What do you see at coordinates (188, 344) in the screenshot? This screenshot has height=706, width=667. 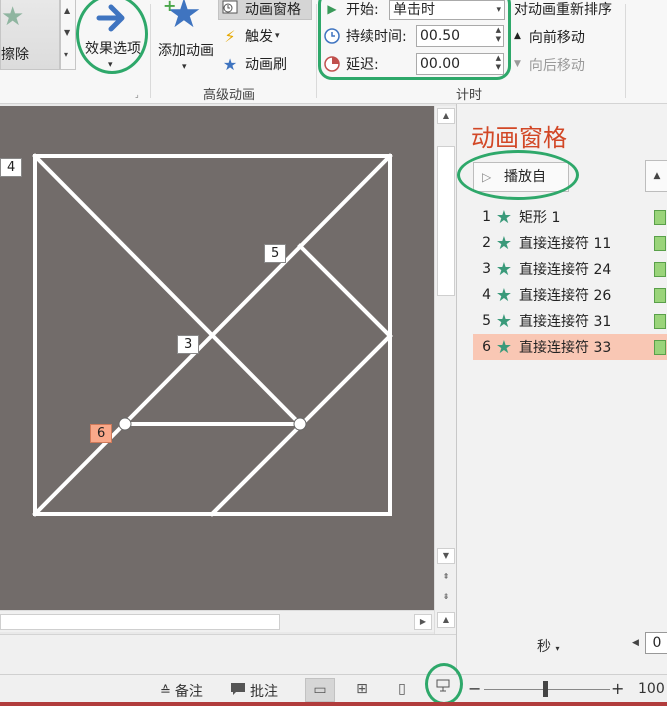 I see `animation-tag-3: 3` at bounding box center [188, 344].